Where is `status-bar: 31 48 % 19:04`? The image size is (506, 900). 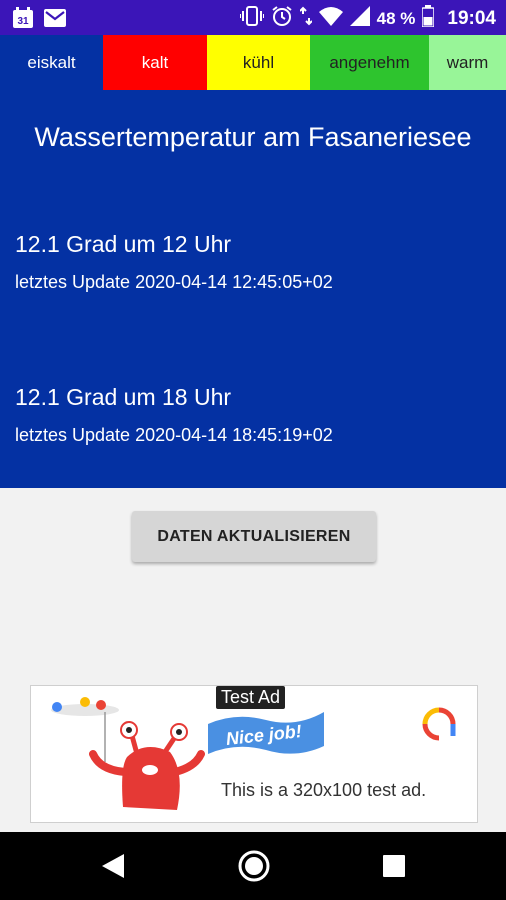 status-bar: 31 48 % 19:04 is located at coordinates (253, 17).